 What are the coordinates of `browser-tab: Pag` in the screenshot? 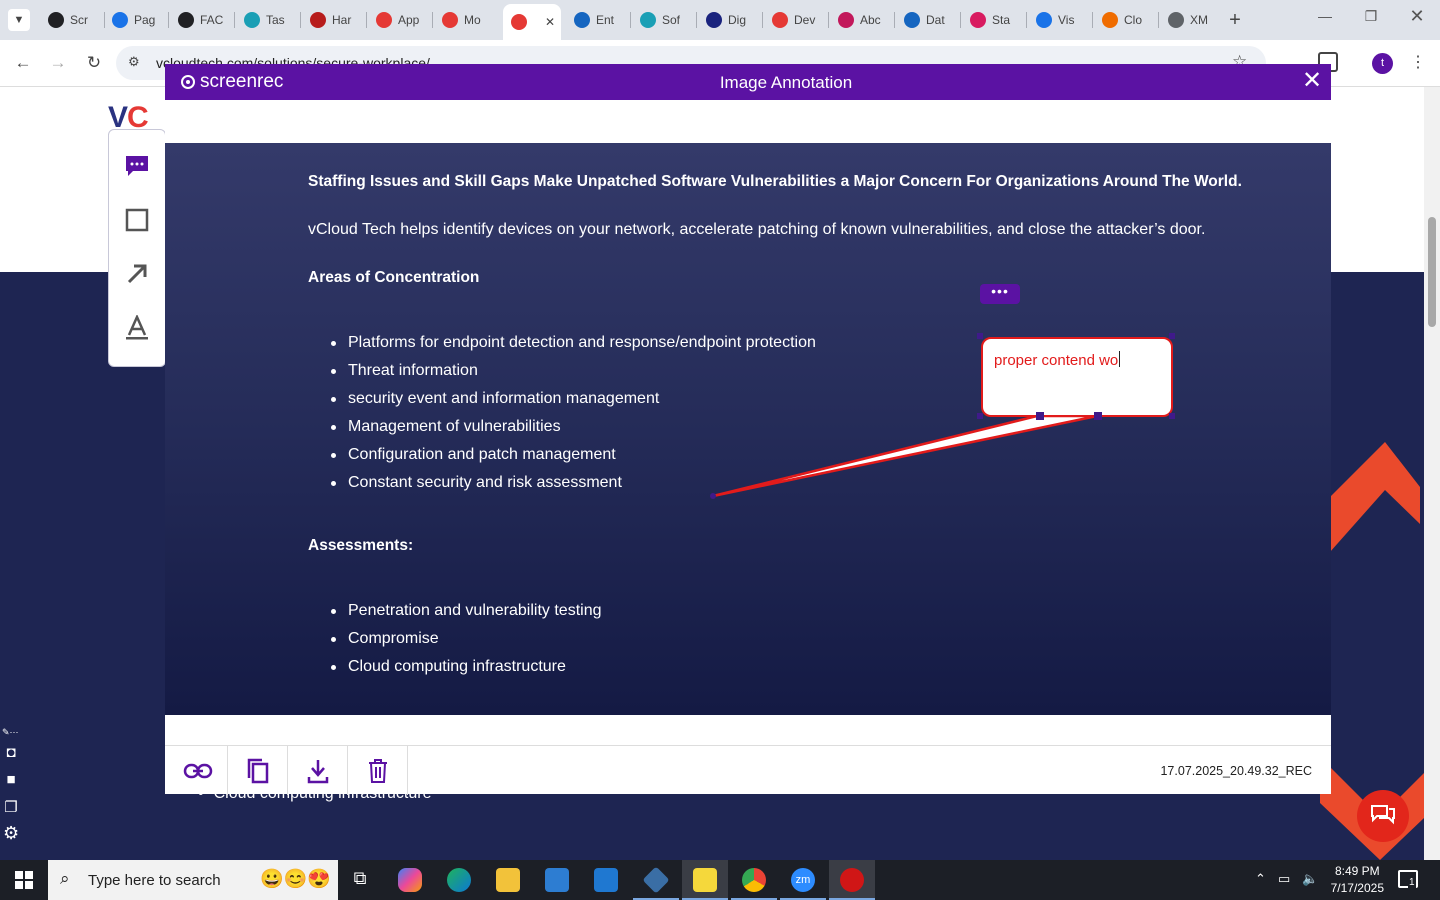 It's located at (135, 20).